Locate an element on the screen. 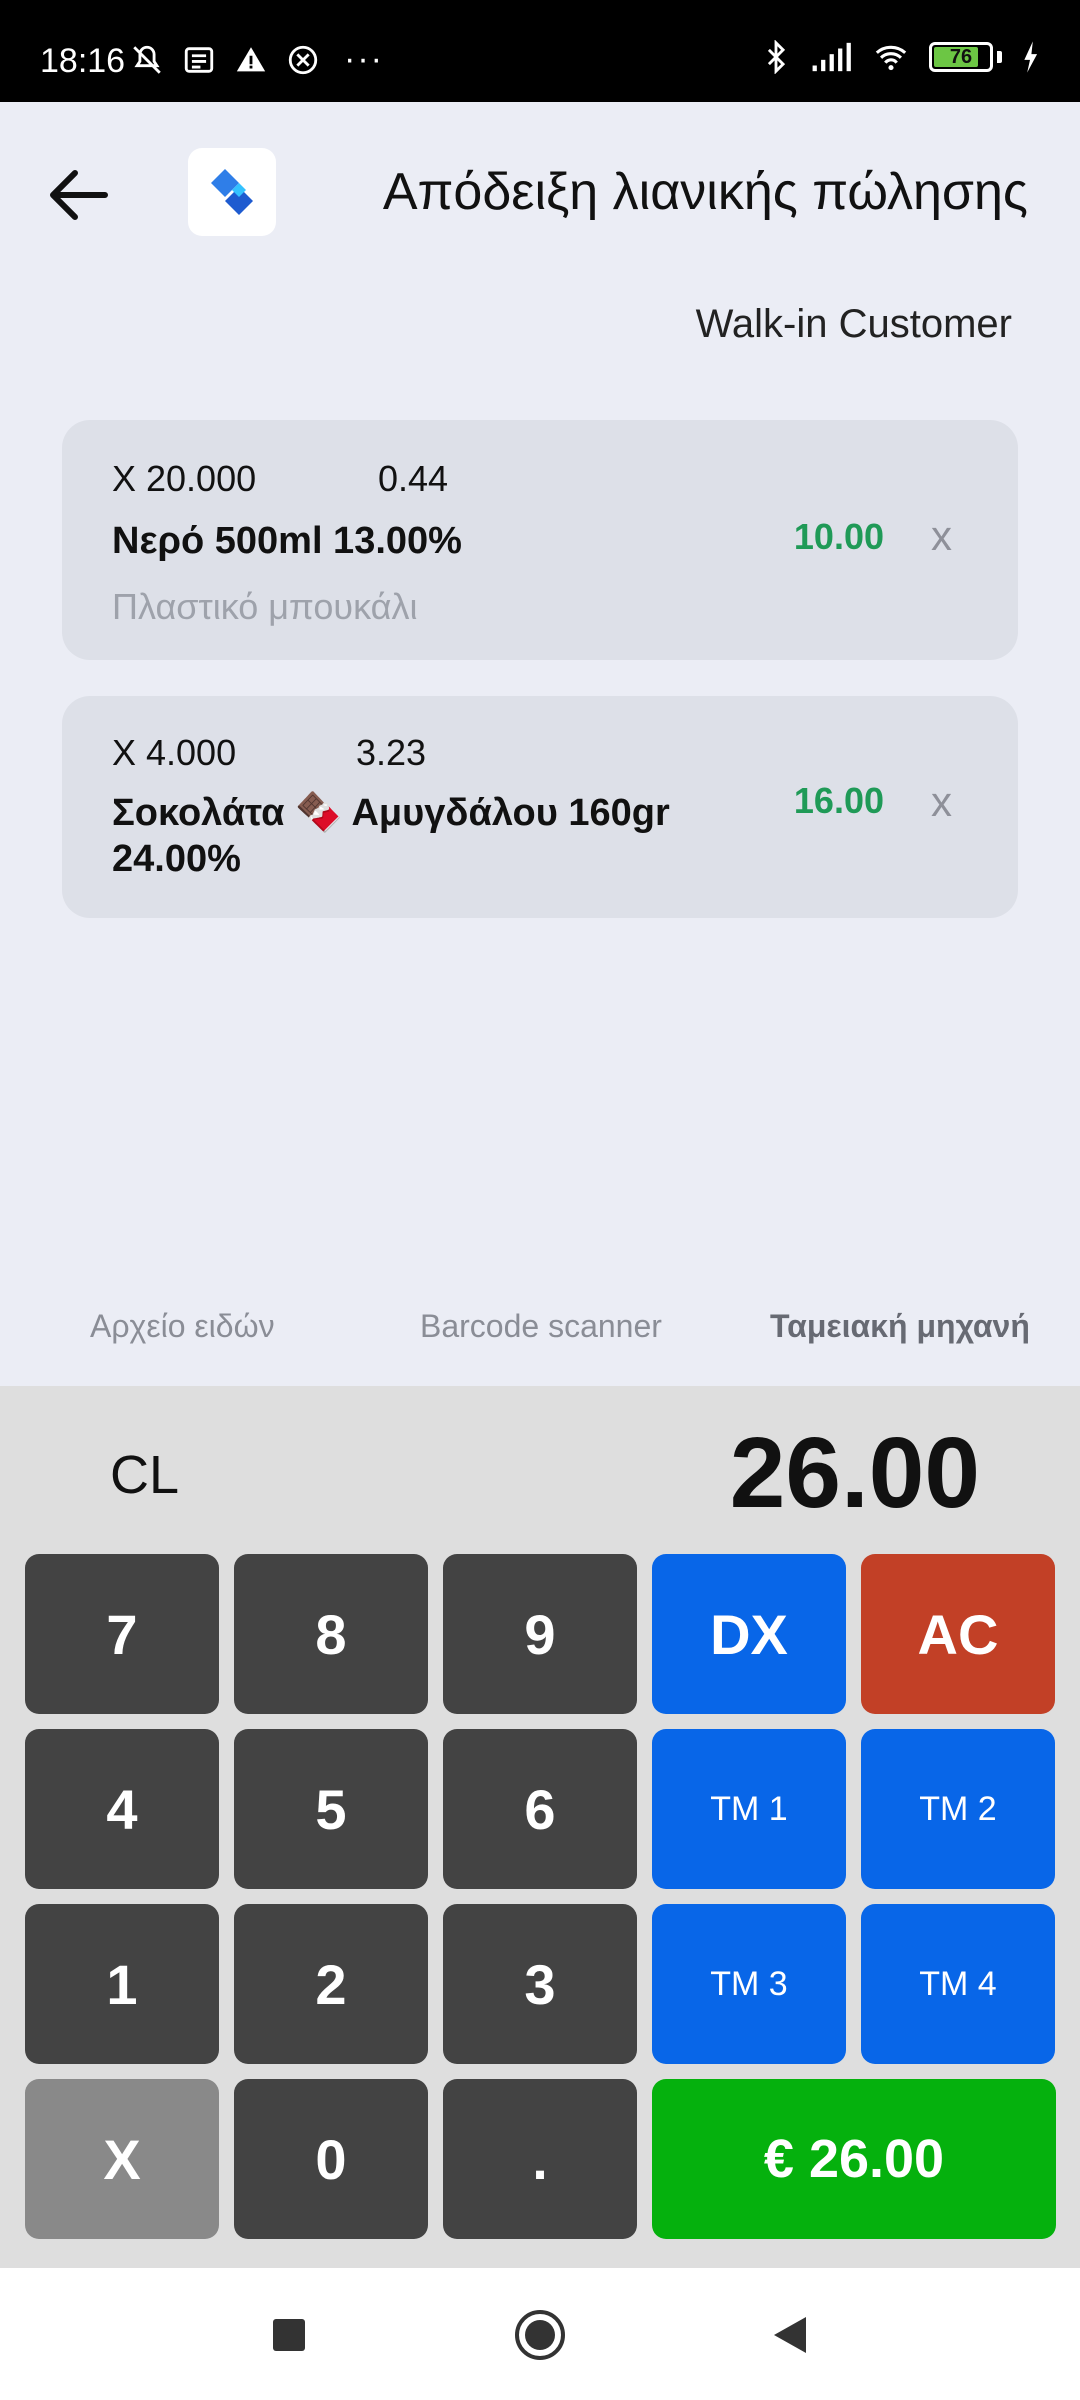  tab-barcode-scanner: Barcode scanner is located at coordinates (541, 1326).